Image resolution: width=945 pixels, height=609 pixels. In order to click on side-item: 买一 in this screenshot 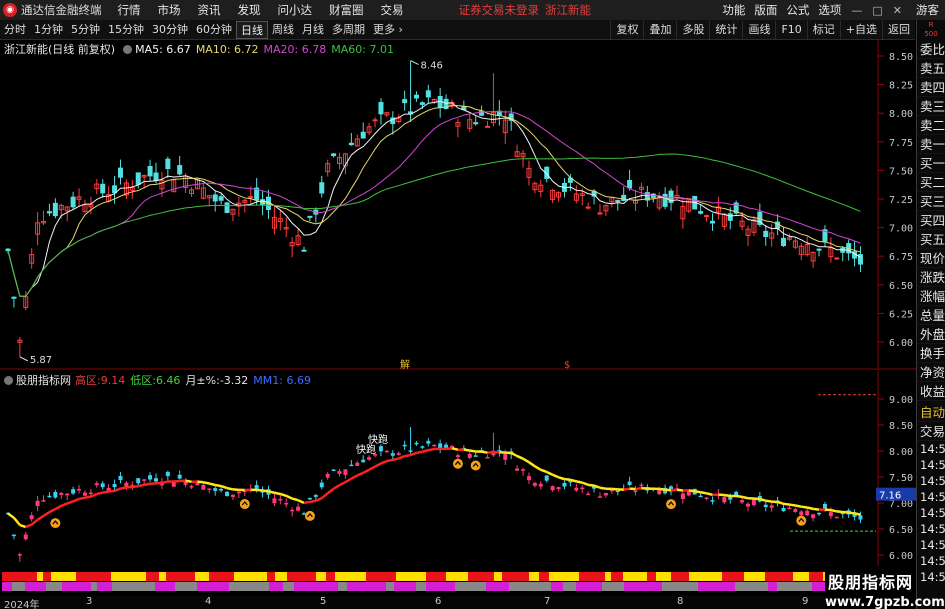, I will do `click(931, 163)`.